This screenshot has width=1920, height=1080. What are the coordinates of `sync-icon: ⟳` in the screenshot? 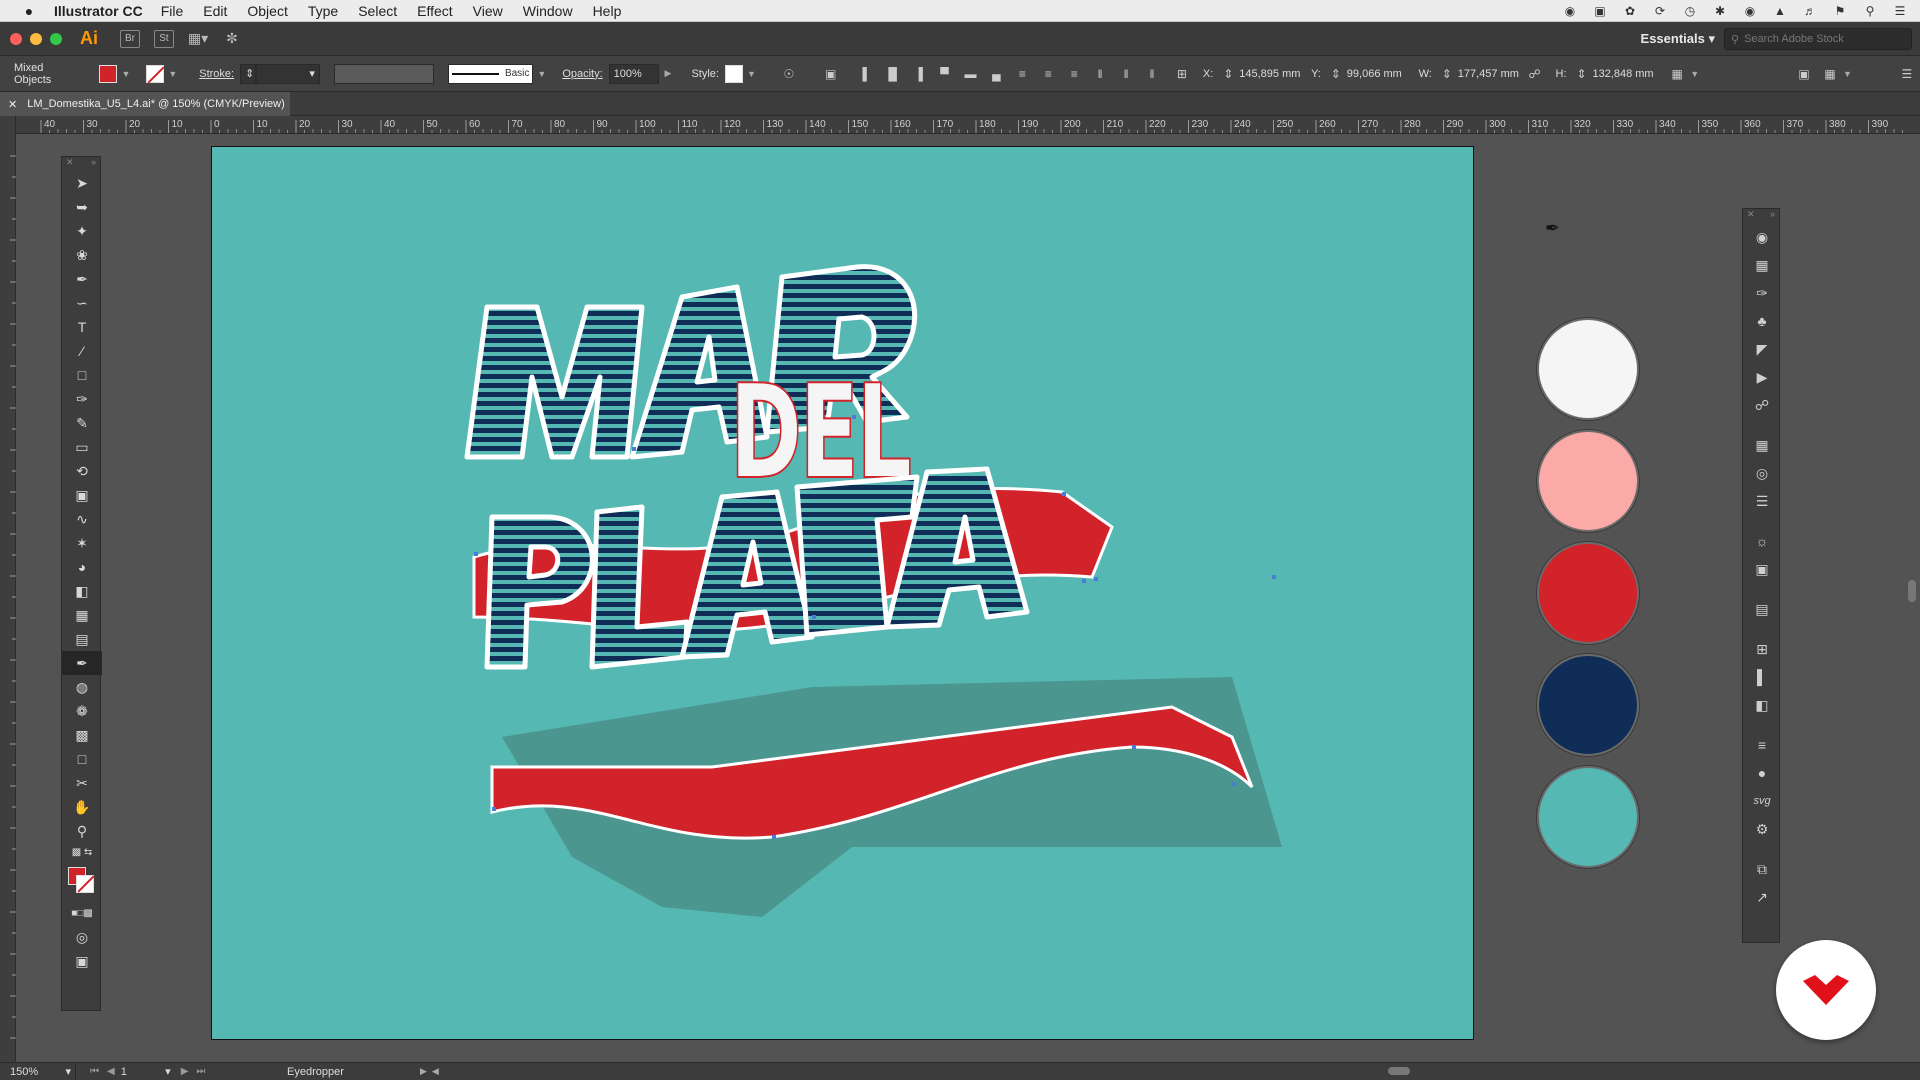 It's located at (1660, 11).